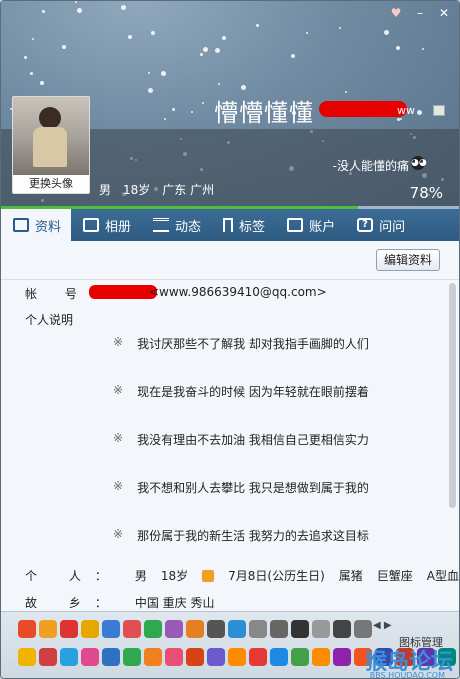 The width and height of the screenshot is (460, 679). I want to click on motto-line: ※ 我不想和别人去攀比 我只是想做到属于我的, so click(241, 487).